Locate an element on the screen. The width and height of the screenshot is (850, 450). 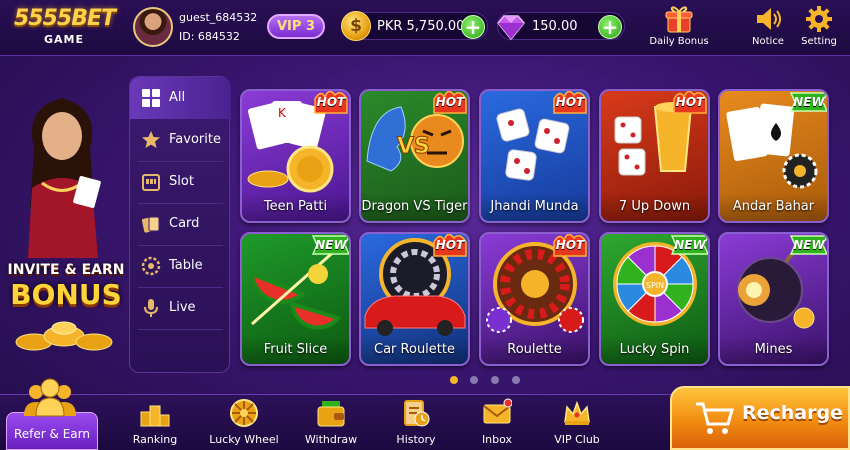
nav-withdraw: Withdraw is located at coordinates (331, 422).